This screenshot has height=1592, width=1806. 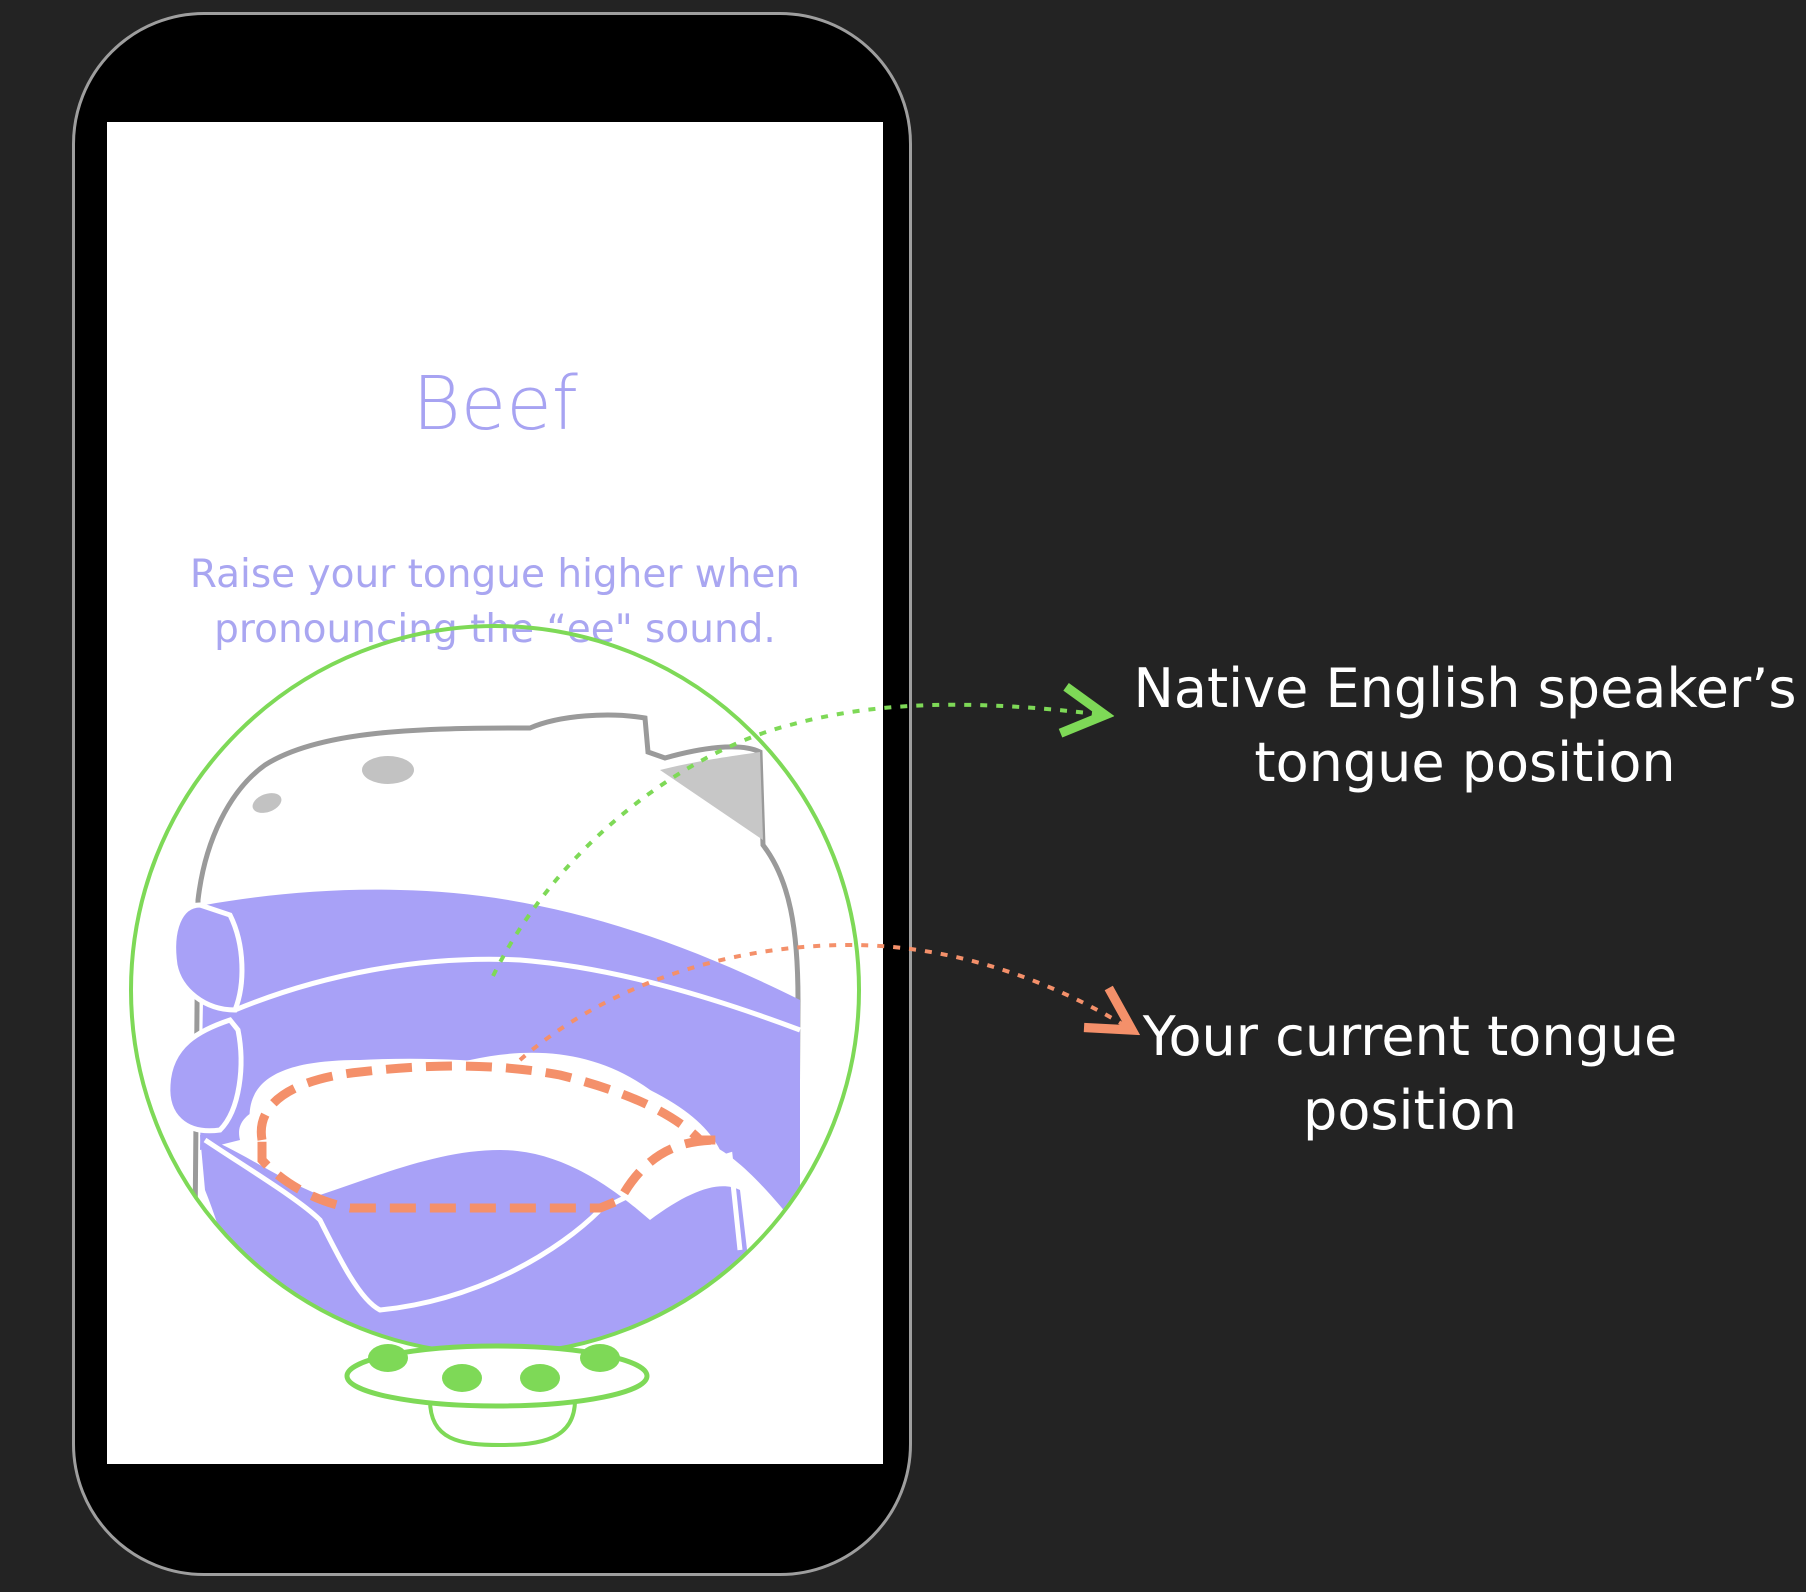 What do you see at coordinates (1465, 762) in the screenshot?
I see `native-callout-line-2: tongue position` at bounding box center [1465, 762].